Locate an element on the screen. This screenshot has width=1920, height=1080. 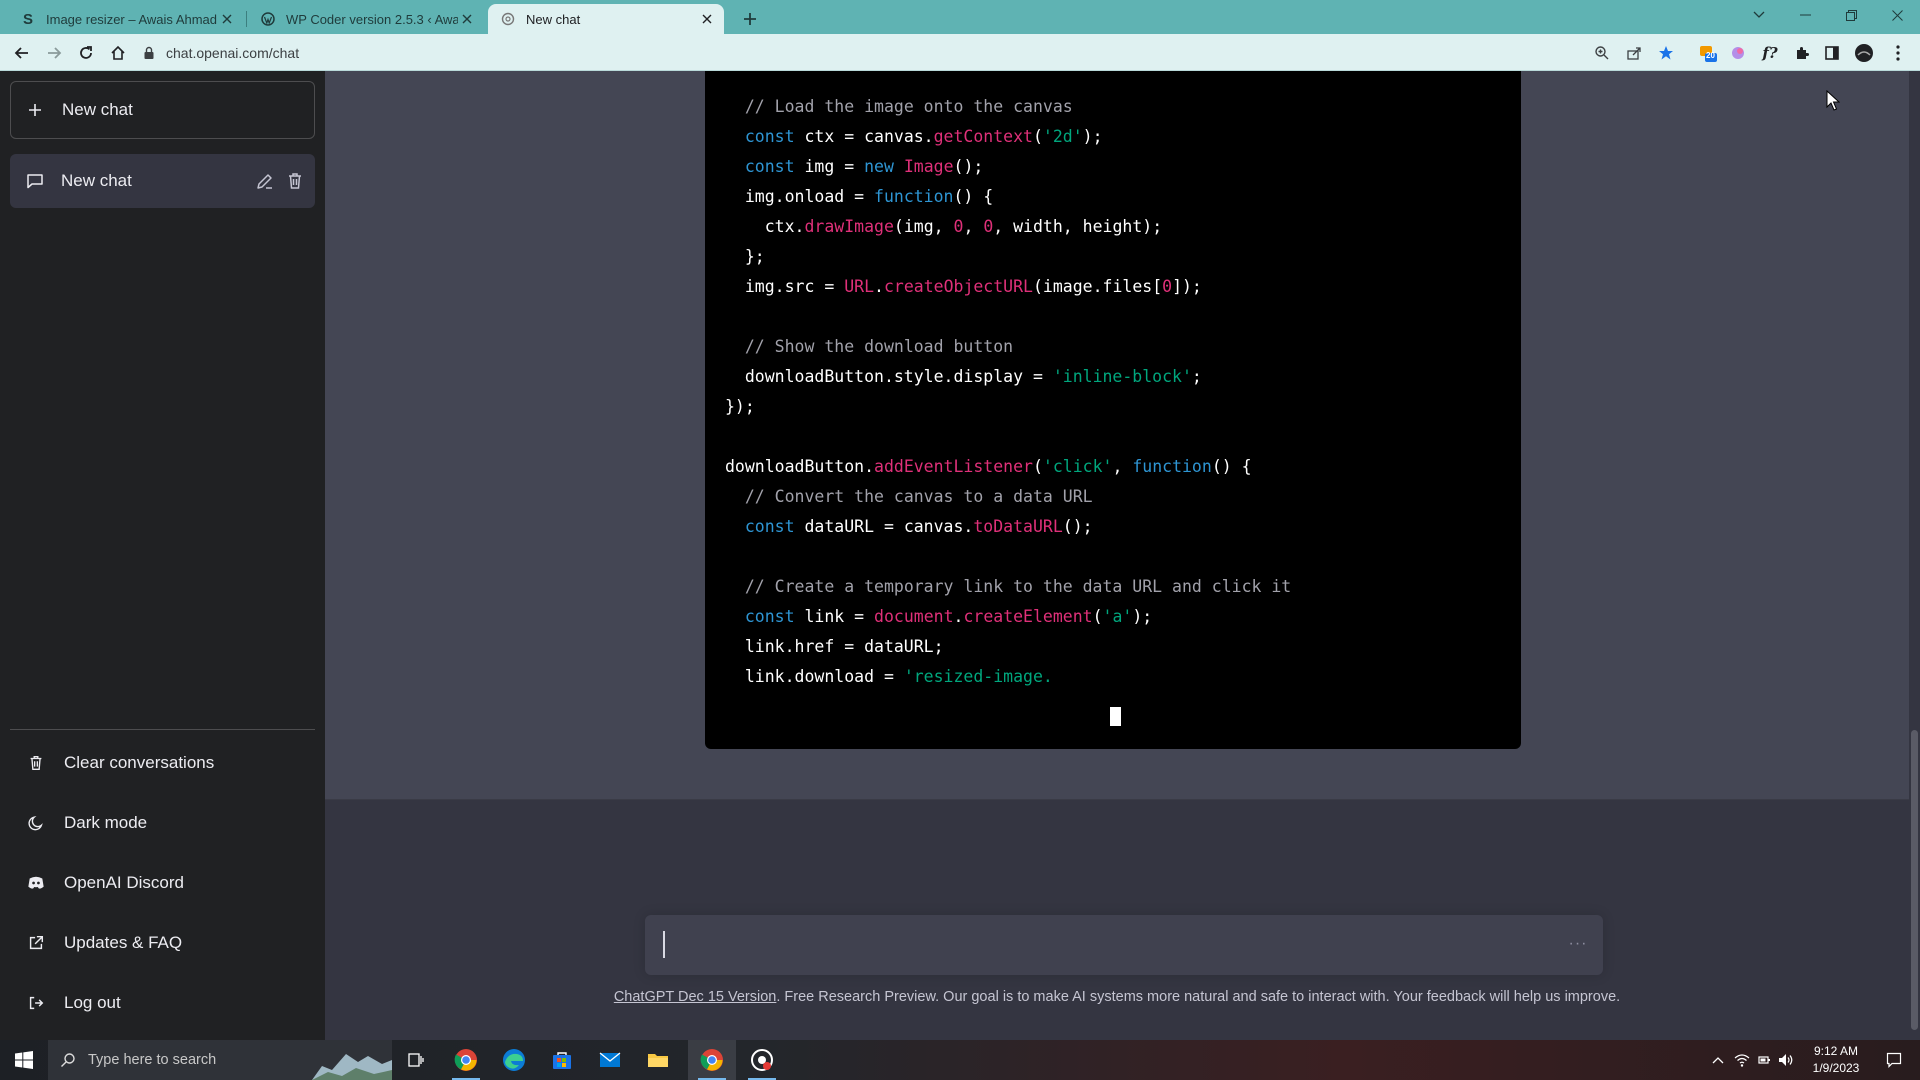
extensions-puzzle-icon is located at coordinates (1802, 53).